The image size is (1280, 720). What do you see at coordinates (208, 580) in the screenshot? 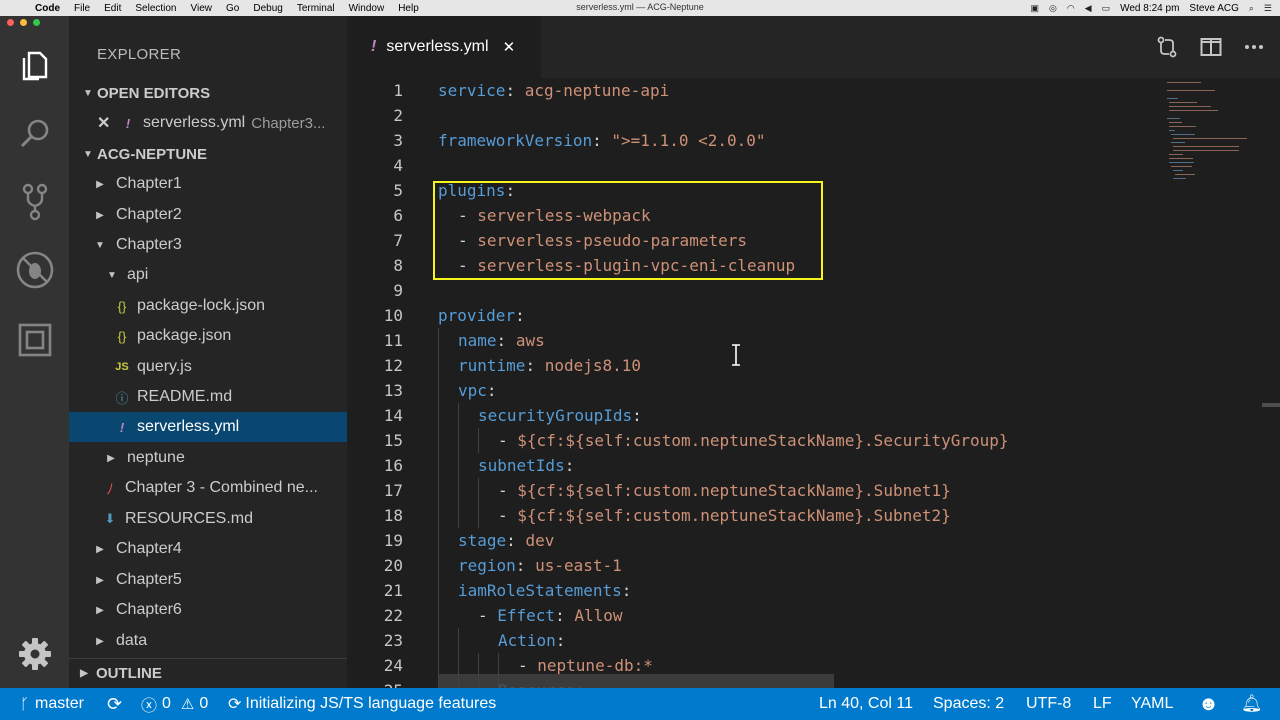
I see `tree-folder-chapter5: ▶ Chapter5` at bounding box center [208, 580].